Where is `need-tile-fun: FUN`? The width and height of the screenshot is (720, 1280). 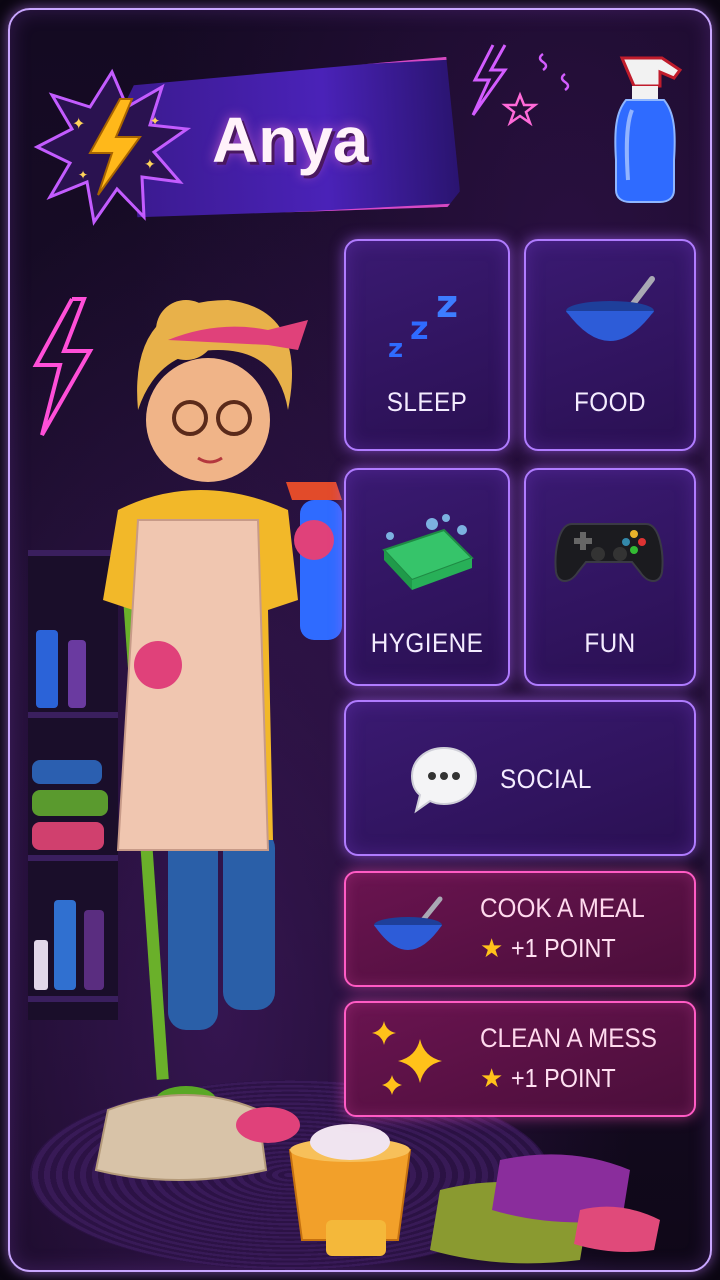 need-tile-fun: FUN is located at coordinates (610, 577).